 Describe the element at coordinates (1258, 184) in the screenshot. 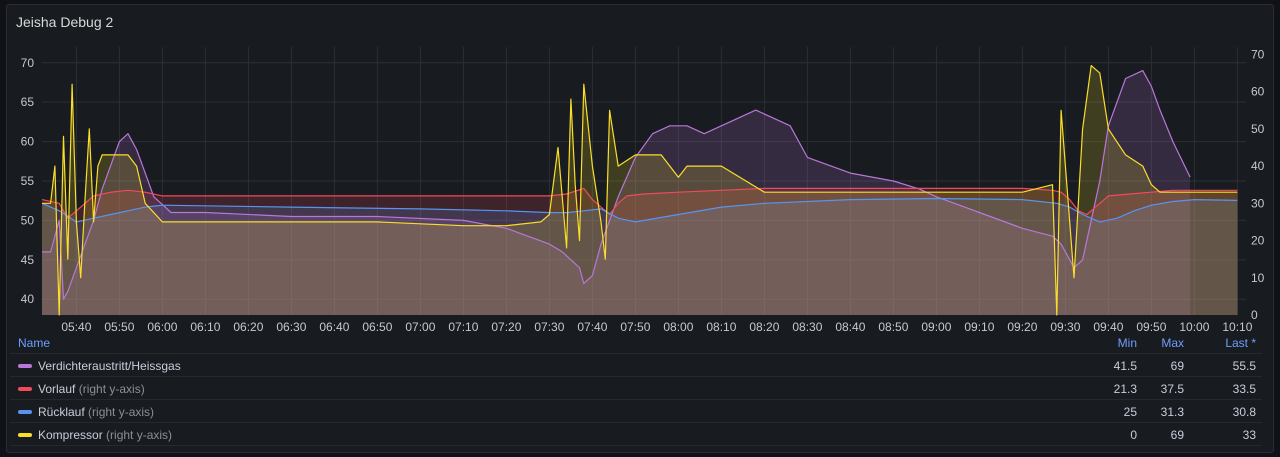

I see `y-axis-right: 010203040506070` at that location.